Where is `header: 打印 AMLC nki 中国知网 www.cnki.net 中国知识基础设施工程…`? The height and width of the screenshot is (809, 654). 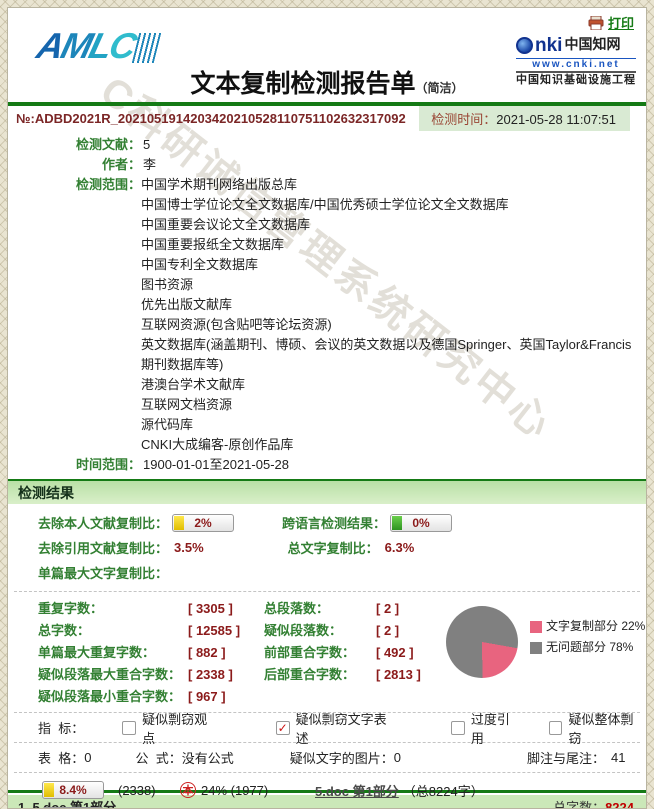 header: 打印 AMLC nki 中国知网 www.cnki.net 中国知识基础设施工程… is located at coordinates (327, 55).